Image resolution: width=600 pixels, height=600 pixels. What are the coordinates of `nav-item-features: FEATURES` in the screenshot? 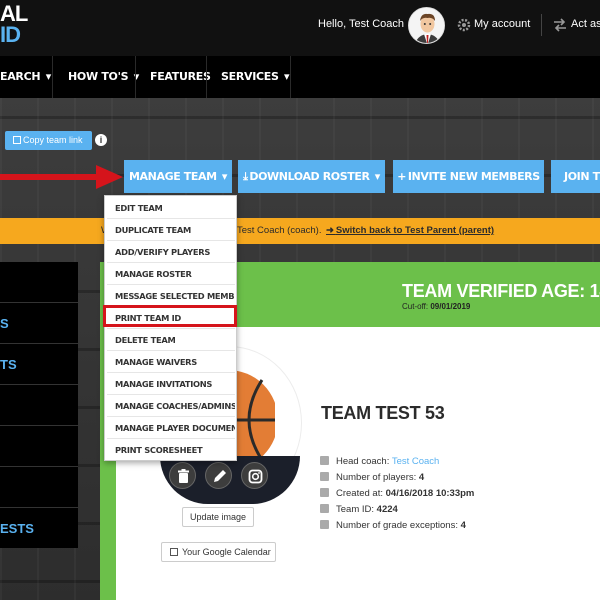 It's located at (180, 77).